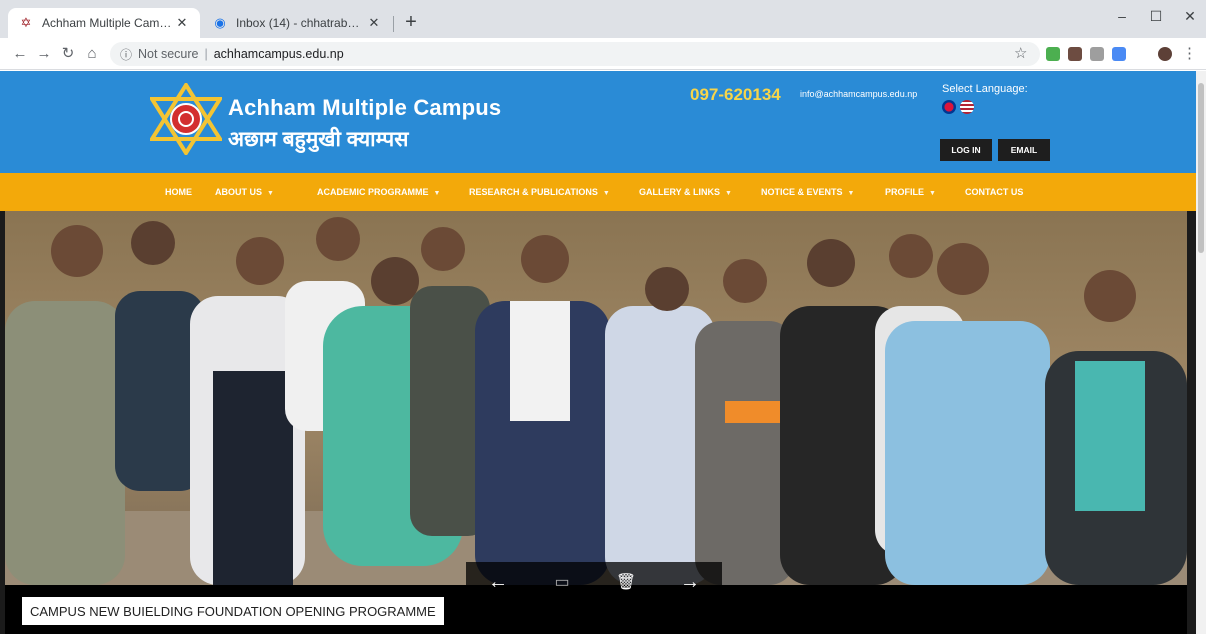 This screenshot has height=634, width=1206. What do you see at coordinates (68, 54) in the screenshot?
I see `reload-icon: ↻` at bounding box center [68, 54].